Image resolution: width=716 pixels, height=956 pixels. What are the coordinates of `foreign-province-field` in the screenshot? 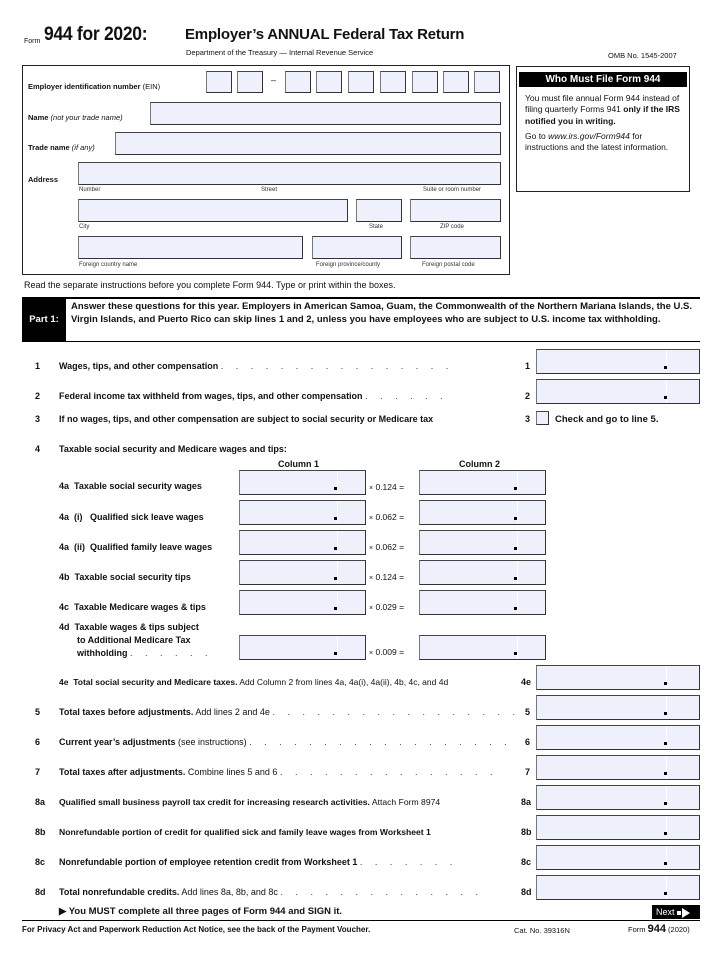 It's located at (357, 247).